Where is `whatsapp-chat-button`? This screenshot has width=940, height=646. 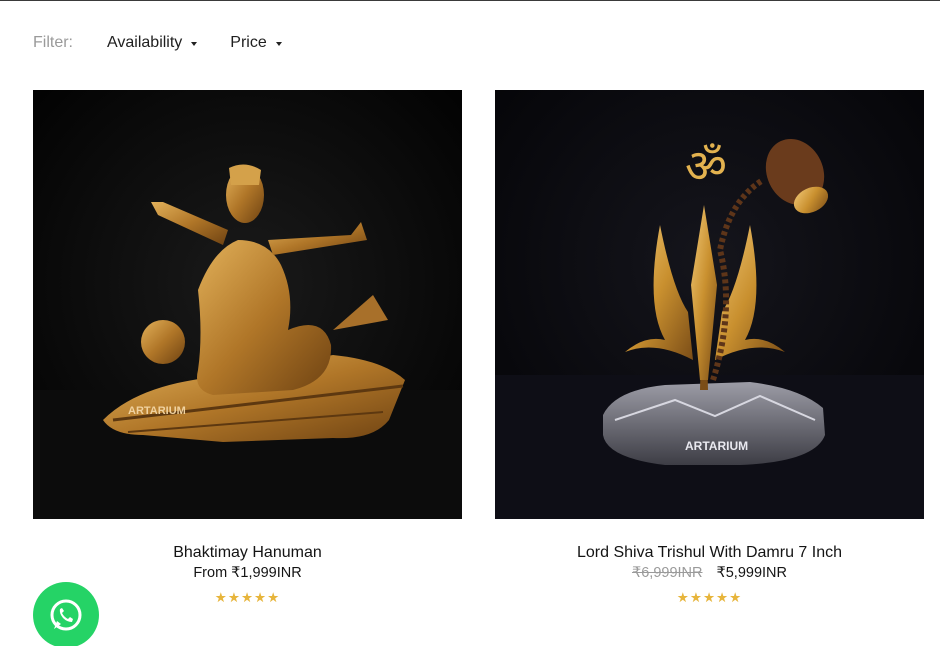 whatsapp-chat-button is located at coordinates (66, 614).